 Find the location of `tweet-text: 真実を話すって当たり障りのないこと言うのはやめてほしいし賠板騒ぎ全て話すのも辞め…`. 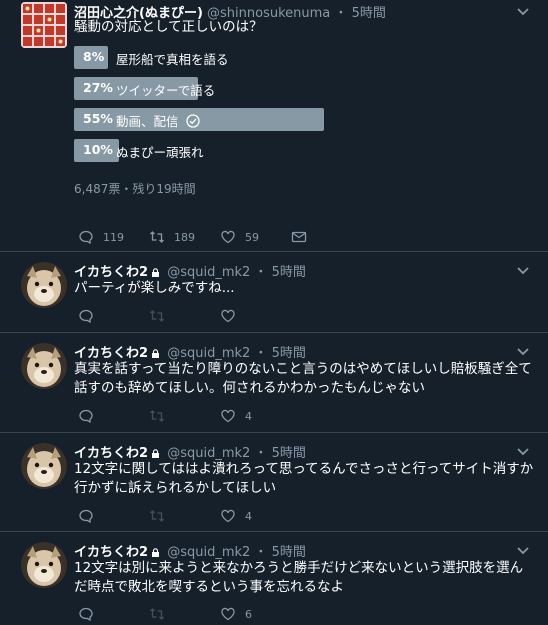

tweet-text: 真実を話すって当たり障りのないこと言うのはやめてほしいし賠板騒ぎ全て話すのも辞め… is located at coordinates (303, 378).